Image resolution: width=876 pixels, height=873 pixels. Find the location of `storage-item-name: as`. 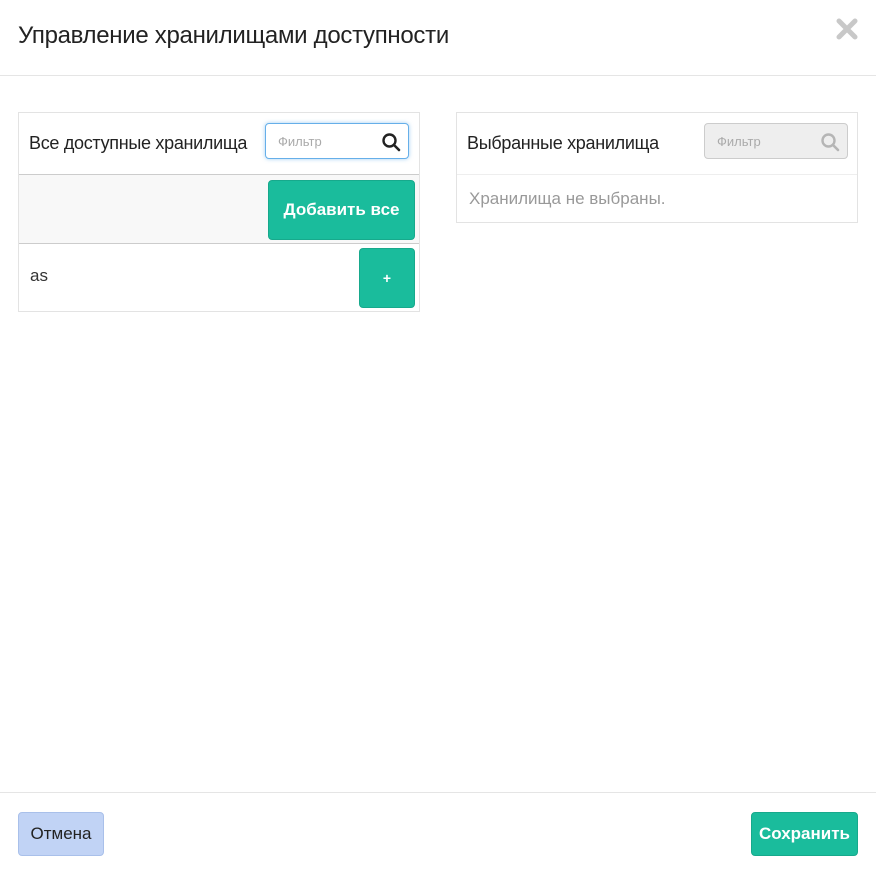

storage-item-name: as is located at coordinates (39, 275).